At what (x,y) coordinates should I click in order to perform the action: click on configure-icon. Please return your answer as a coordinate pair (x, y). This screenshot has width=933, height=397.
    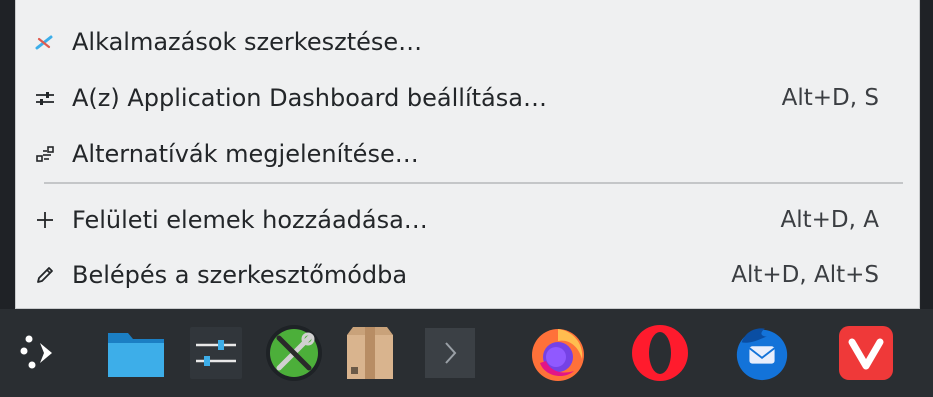
    Looking at the image, I should click on (45, 98).